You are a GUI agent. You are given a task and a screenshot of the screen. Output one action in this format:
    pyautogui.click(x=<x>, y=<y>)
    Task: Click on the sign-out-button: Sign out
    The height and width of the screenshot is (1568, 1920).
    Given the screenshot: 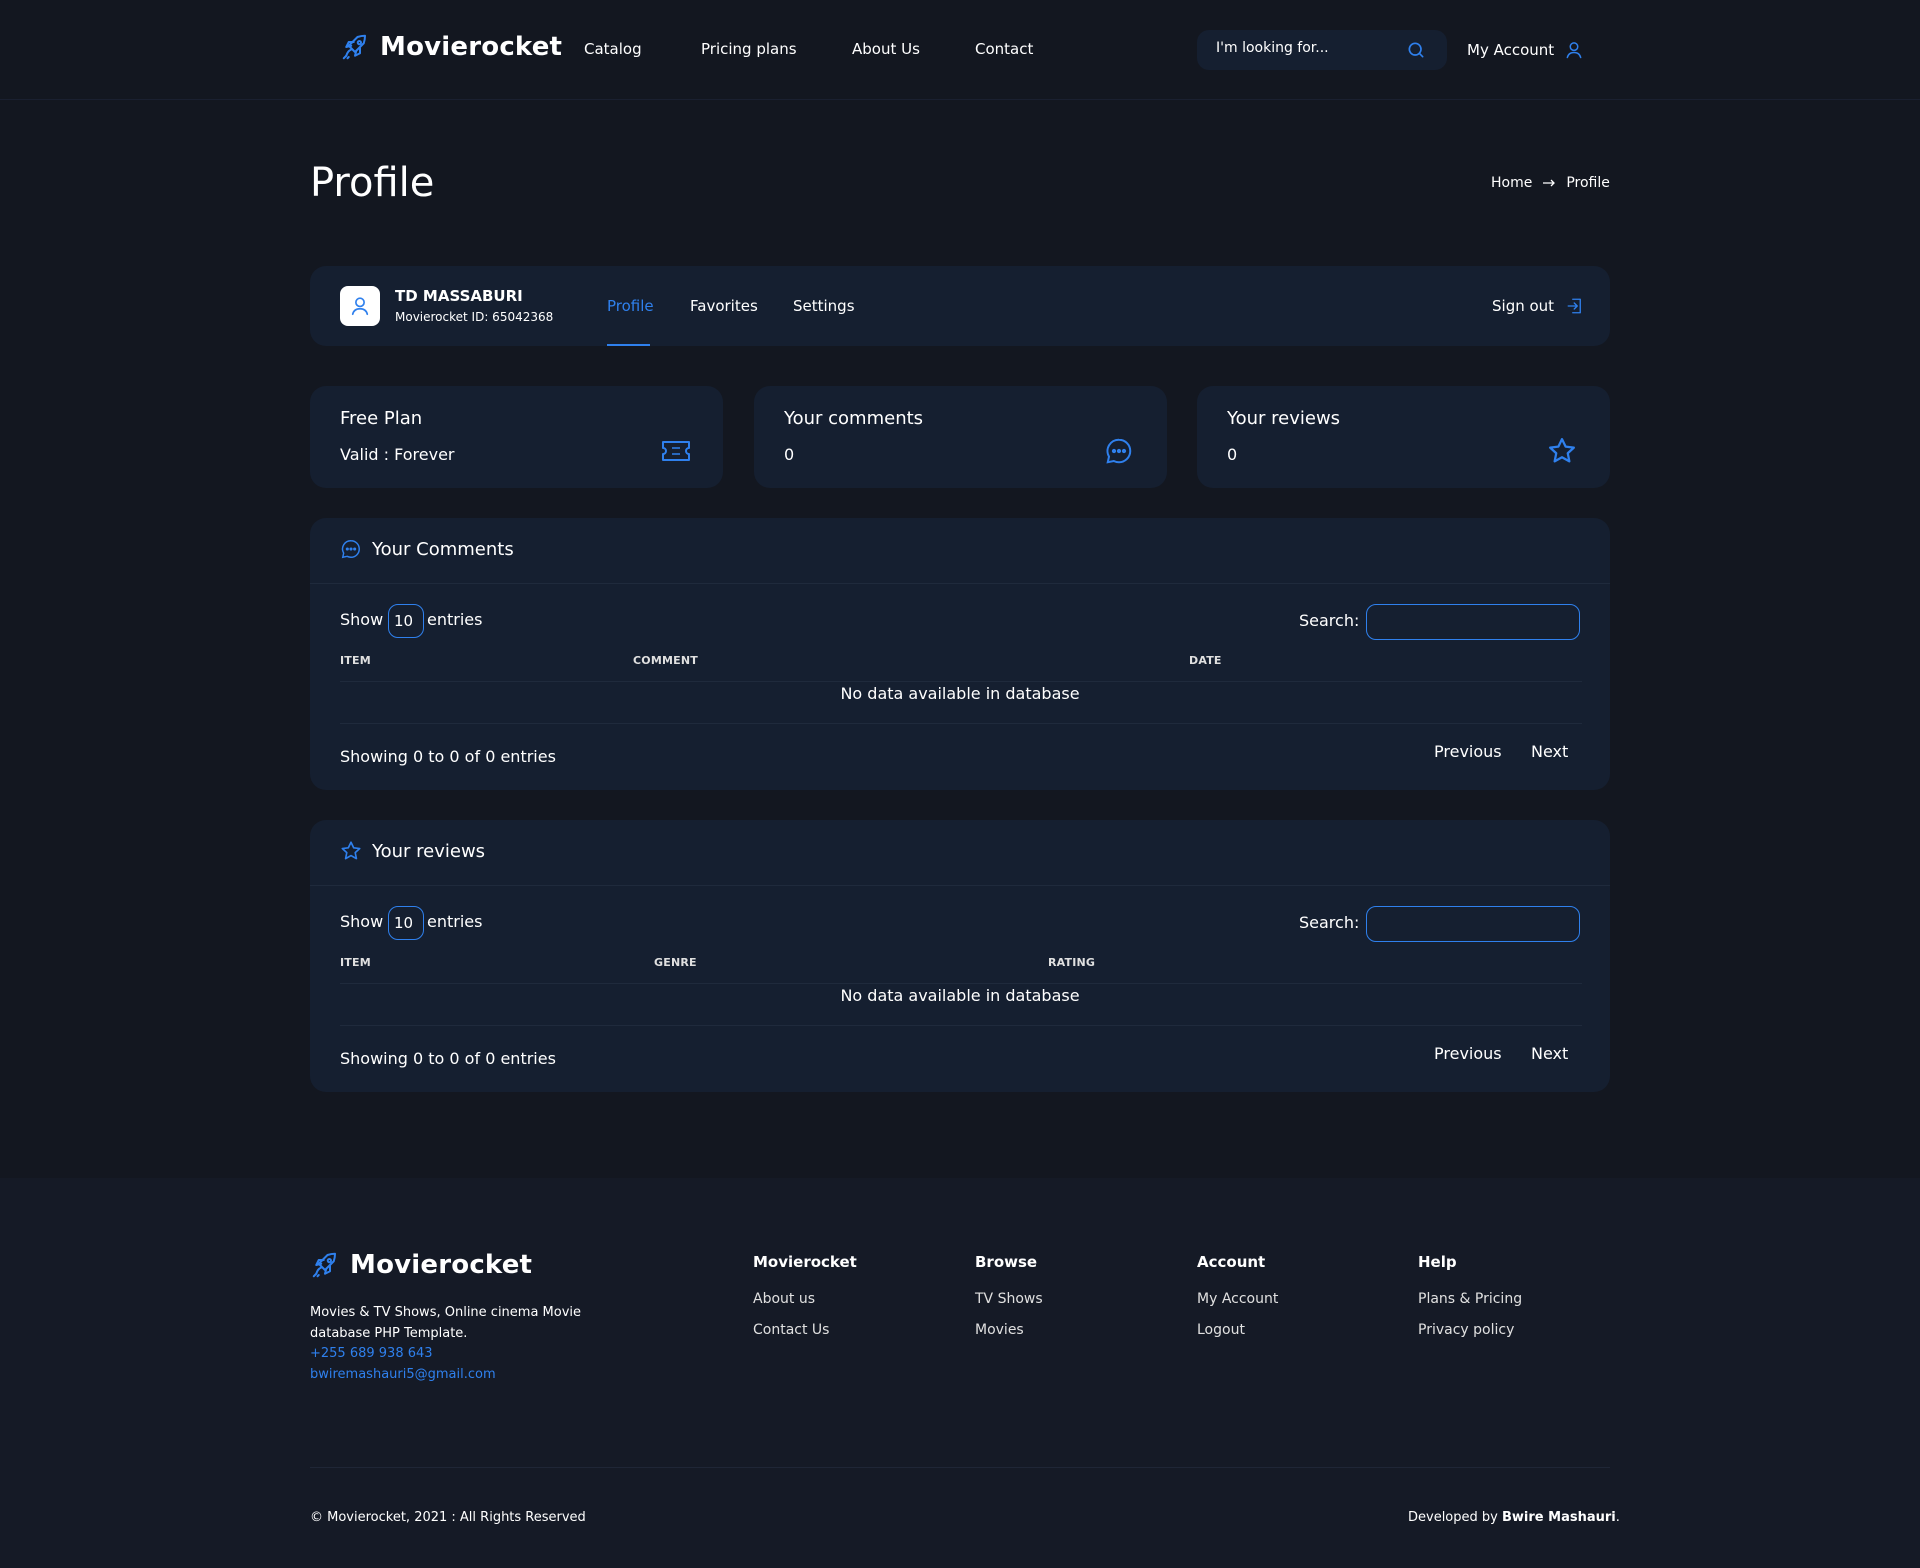 What is the action you would take?
    pyautogui.click(x=1538, y=306)
    